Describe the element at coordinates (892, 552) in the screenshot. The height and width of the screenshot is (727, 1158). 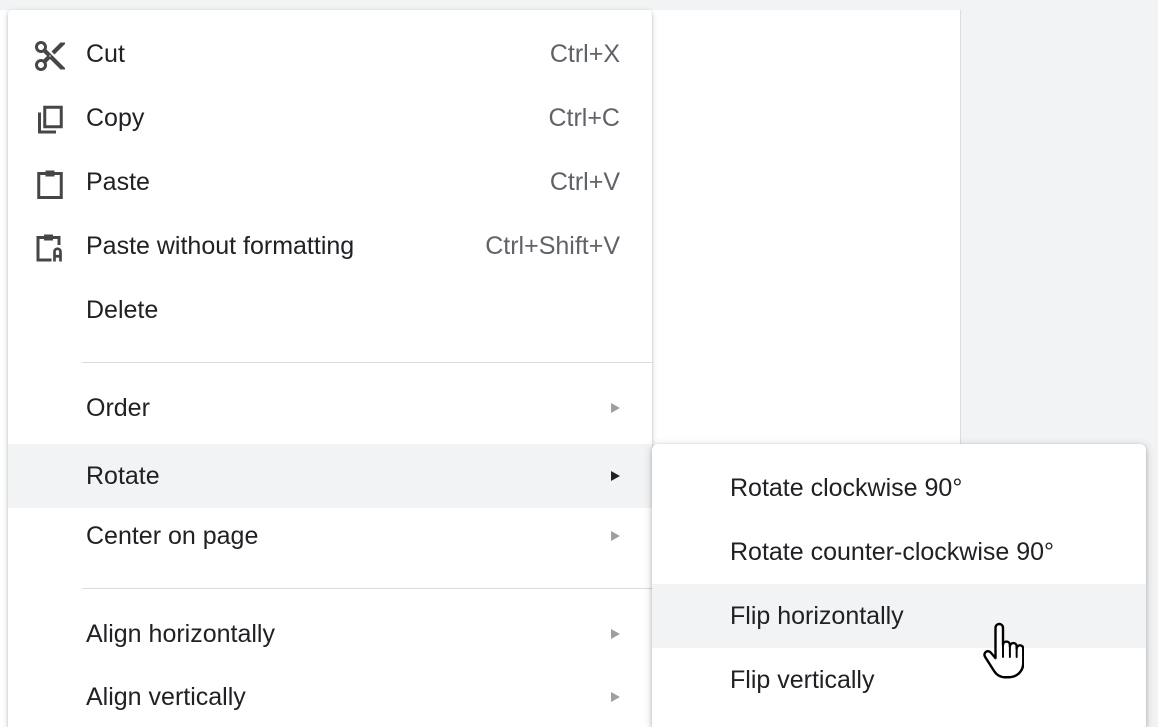
I see `submenu-item-label: Rotate counter-clockwise 90°` at that location.